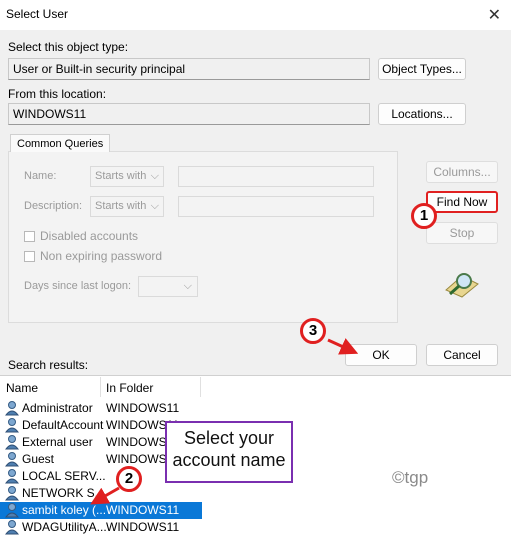 This screenshot has height=553, width=511. I want to click on nonexpiring-password-checkbox, so click(29, 256).